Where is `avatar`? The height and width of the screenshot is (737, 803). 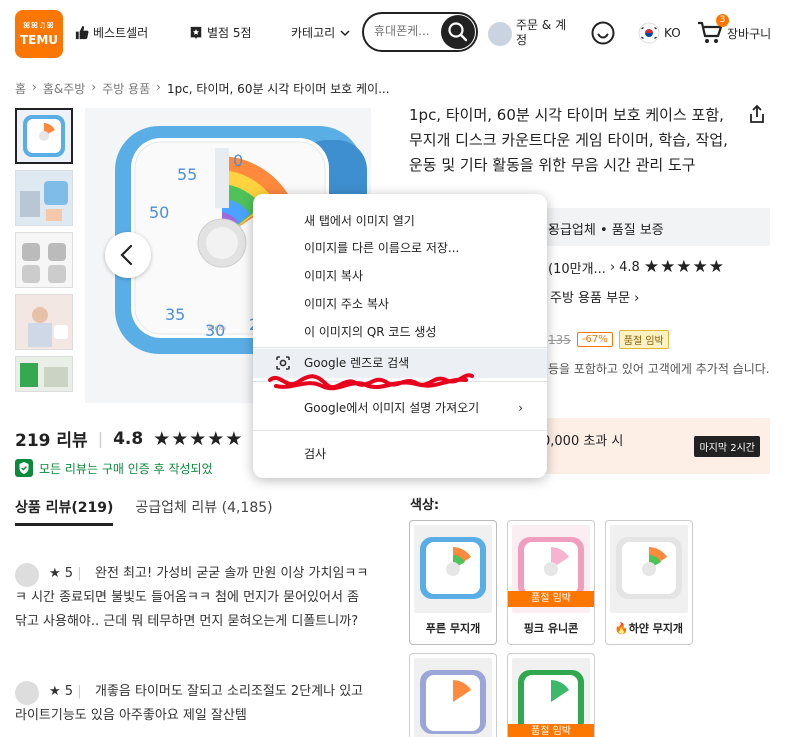
avatar is located at coordinates (500, 34).